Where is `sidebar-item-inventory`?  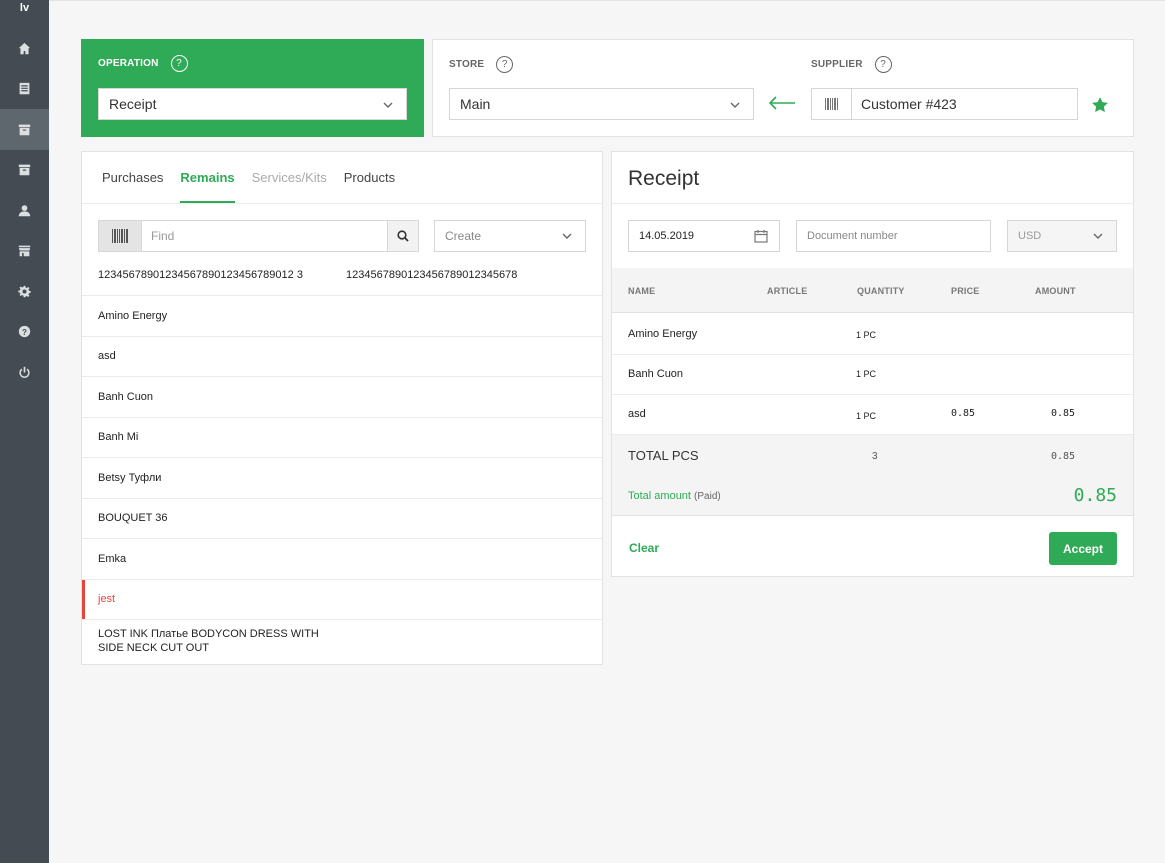
sidebar-item-inventory is located at coordinates (24, 170).